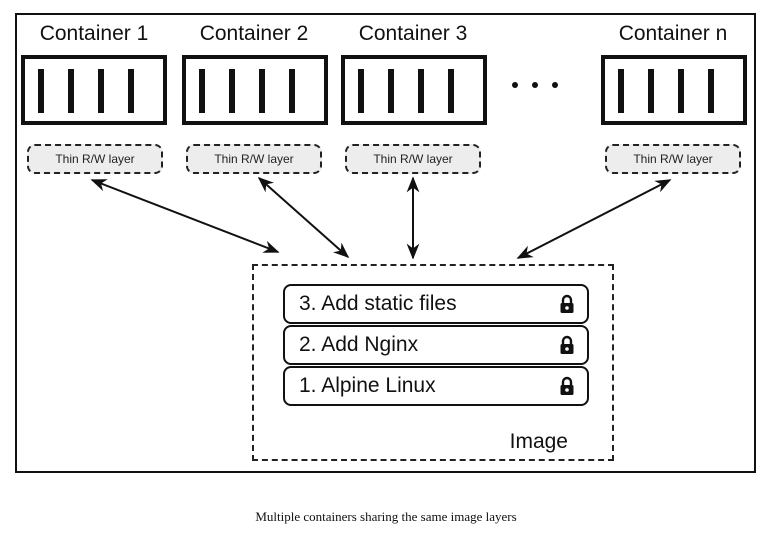 This screenshot has height=537, width=772. I want to click on ellipsis-dots, so click(538, 85).